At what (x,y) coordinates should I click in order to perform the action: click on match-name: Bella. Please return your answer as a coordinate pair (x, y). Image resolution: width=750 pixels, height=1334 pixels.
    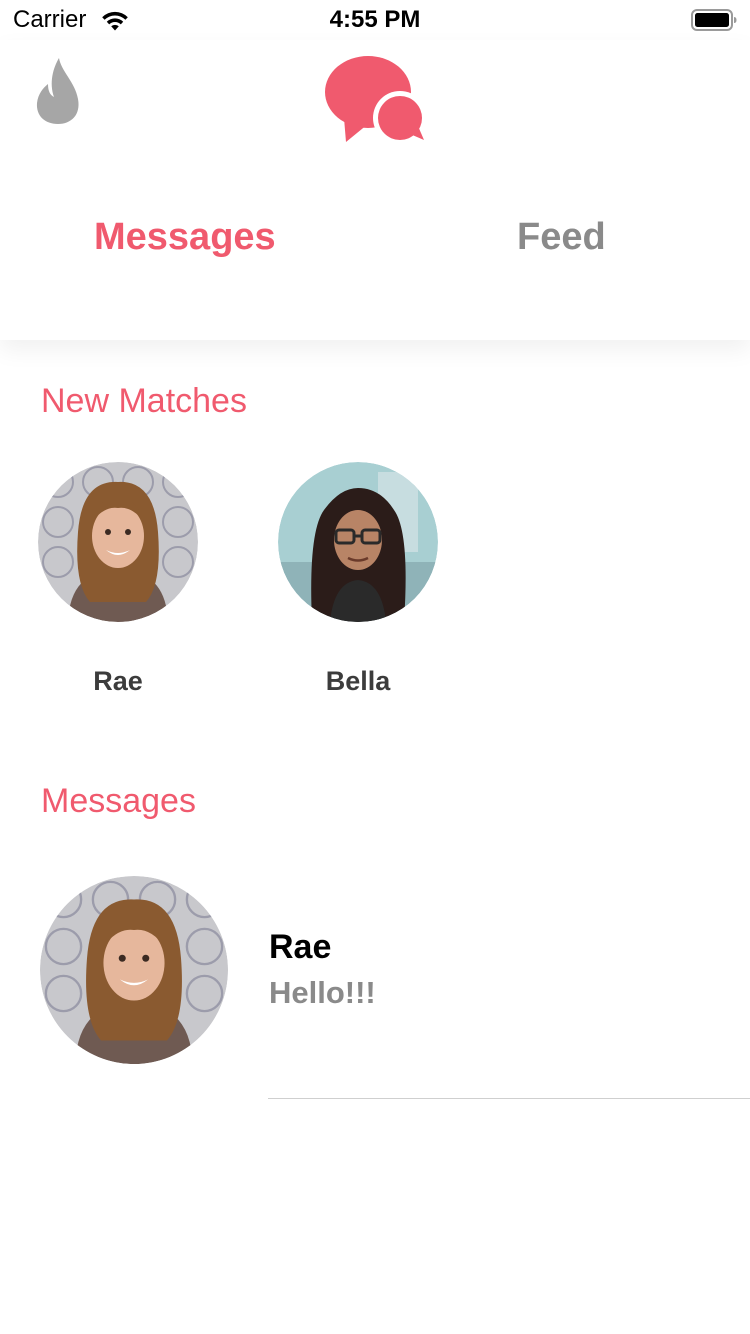
    Looking at the image, I should click on (358, 681).